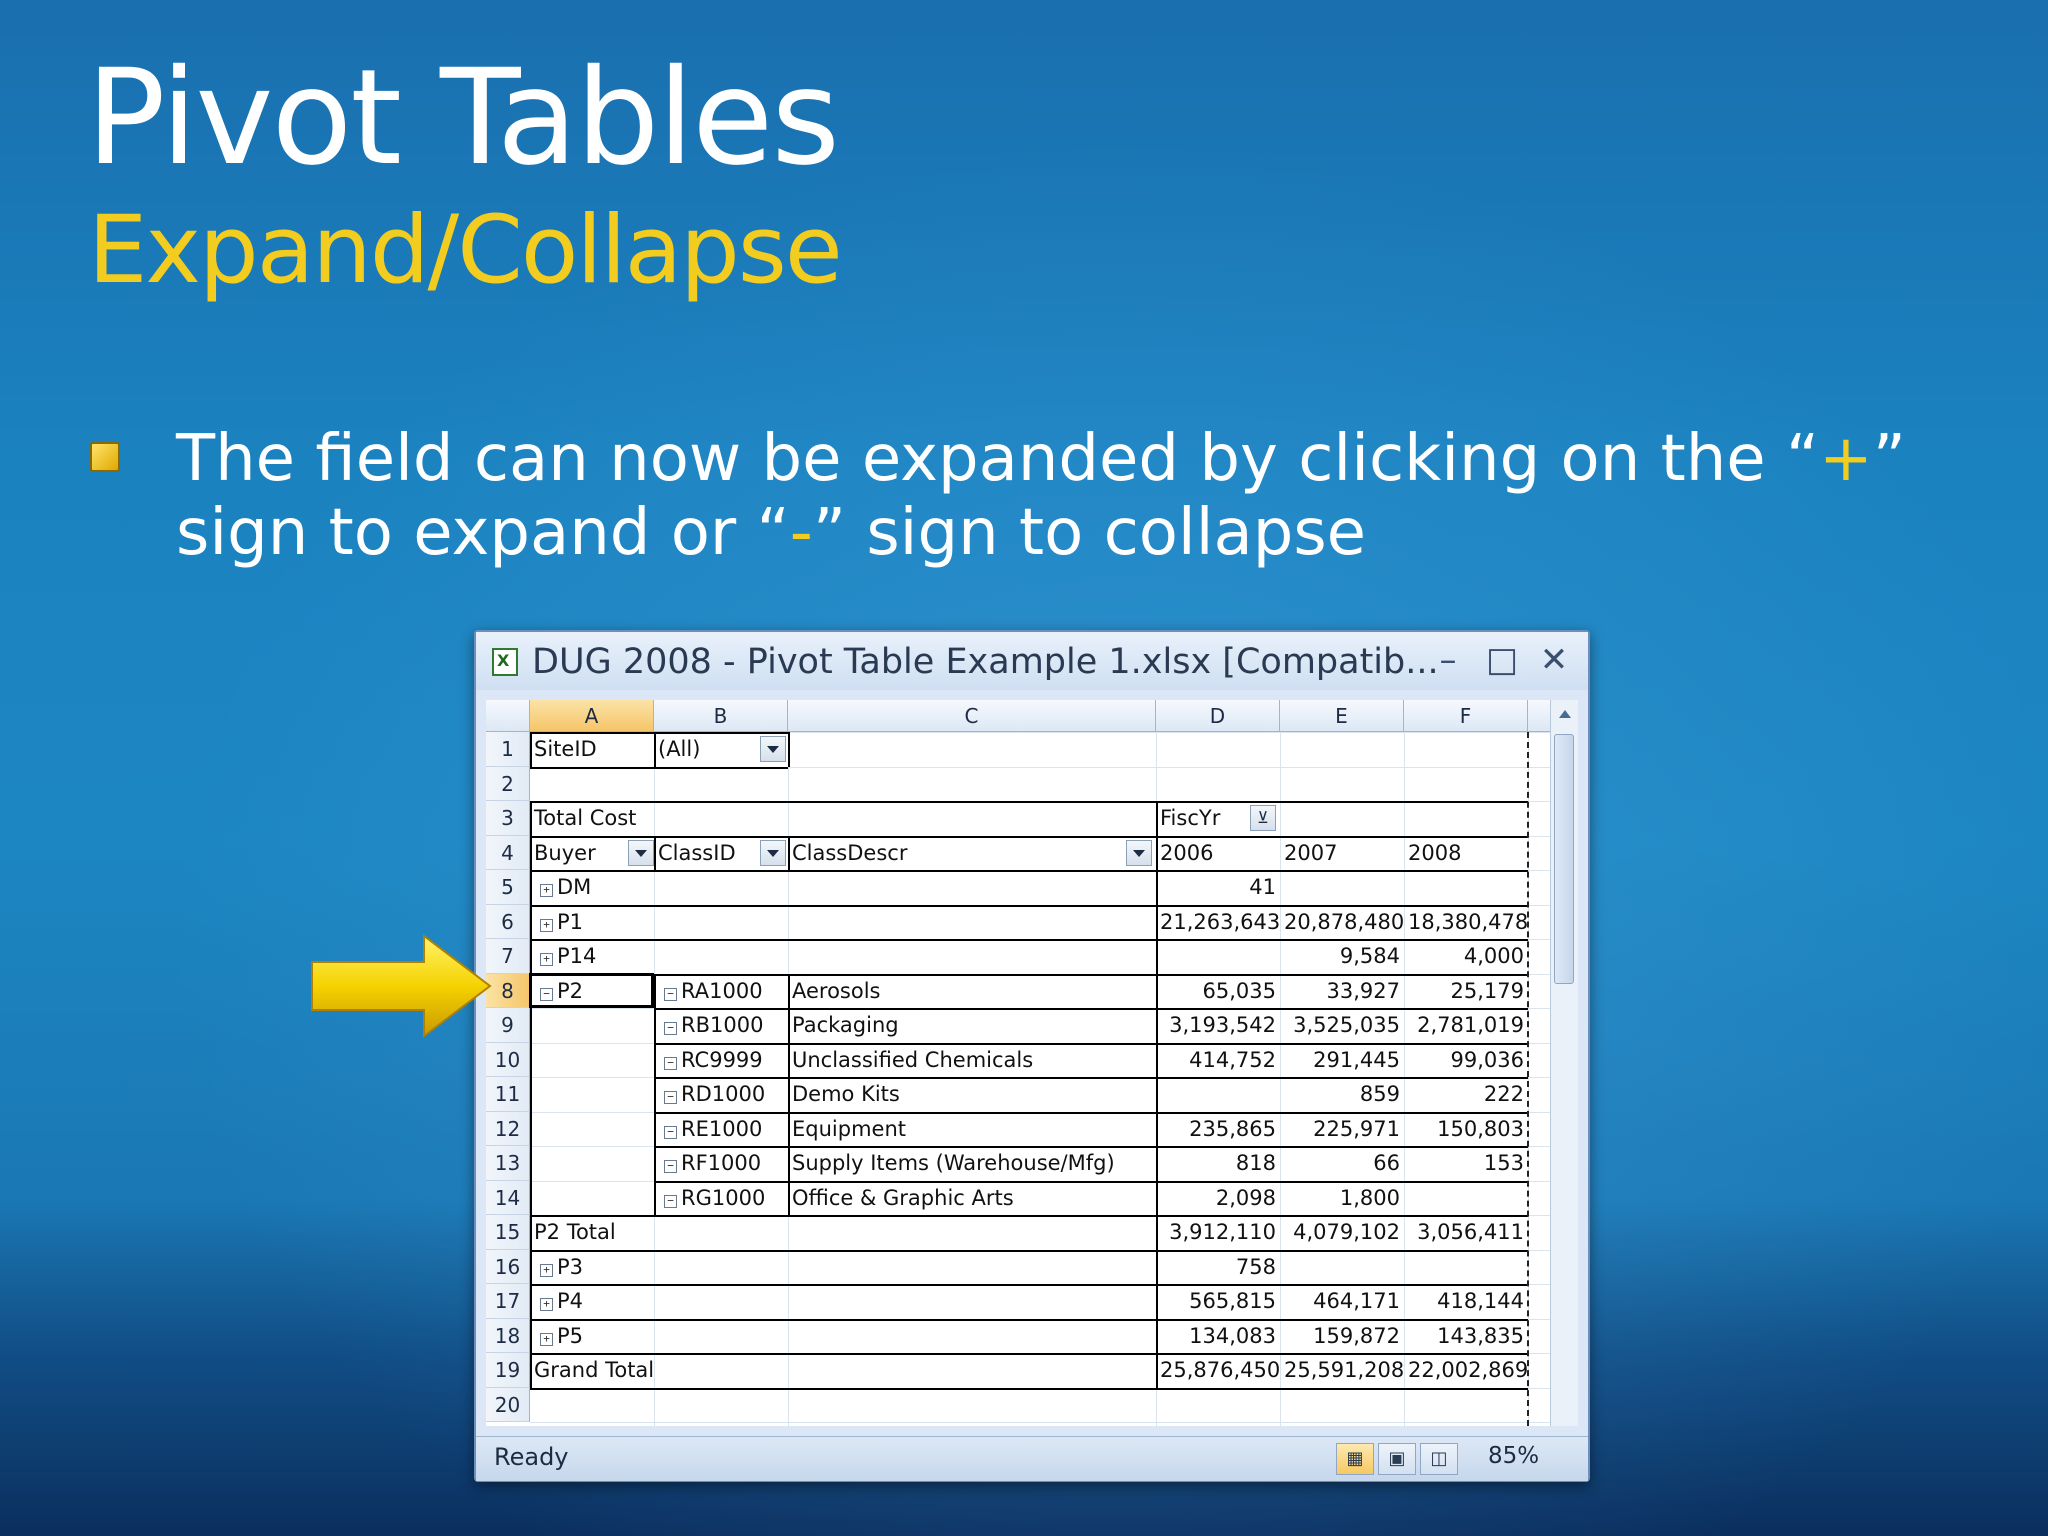 Image resolution: width=2048 pixels, height=1536 pixels. Describe the element at coordinates (508, 1232) in the screenshot. I see `row-header-15: 15` at that location.